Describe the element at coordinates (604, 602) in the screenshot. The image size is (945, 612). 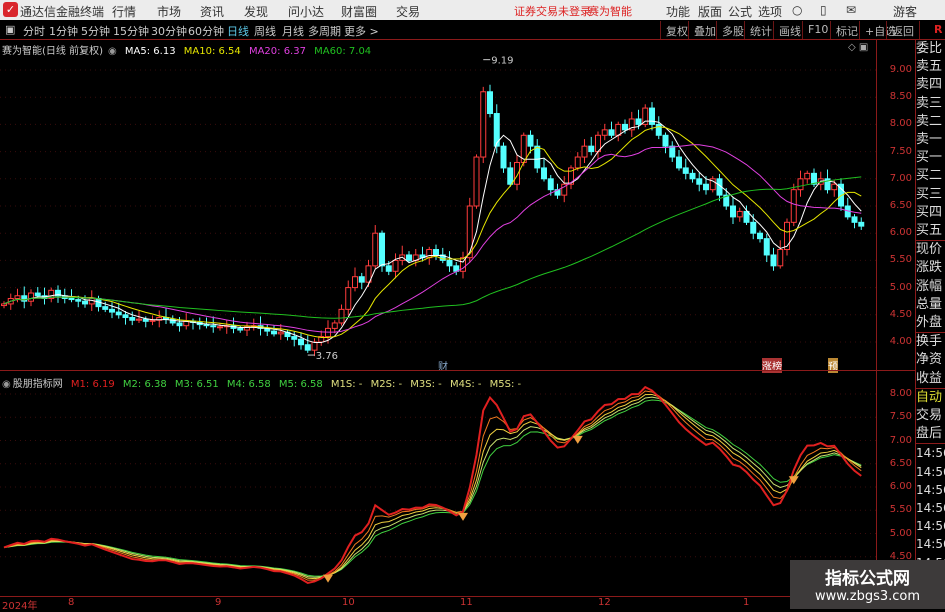
I see `x-label-dec: 12` at that location.